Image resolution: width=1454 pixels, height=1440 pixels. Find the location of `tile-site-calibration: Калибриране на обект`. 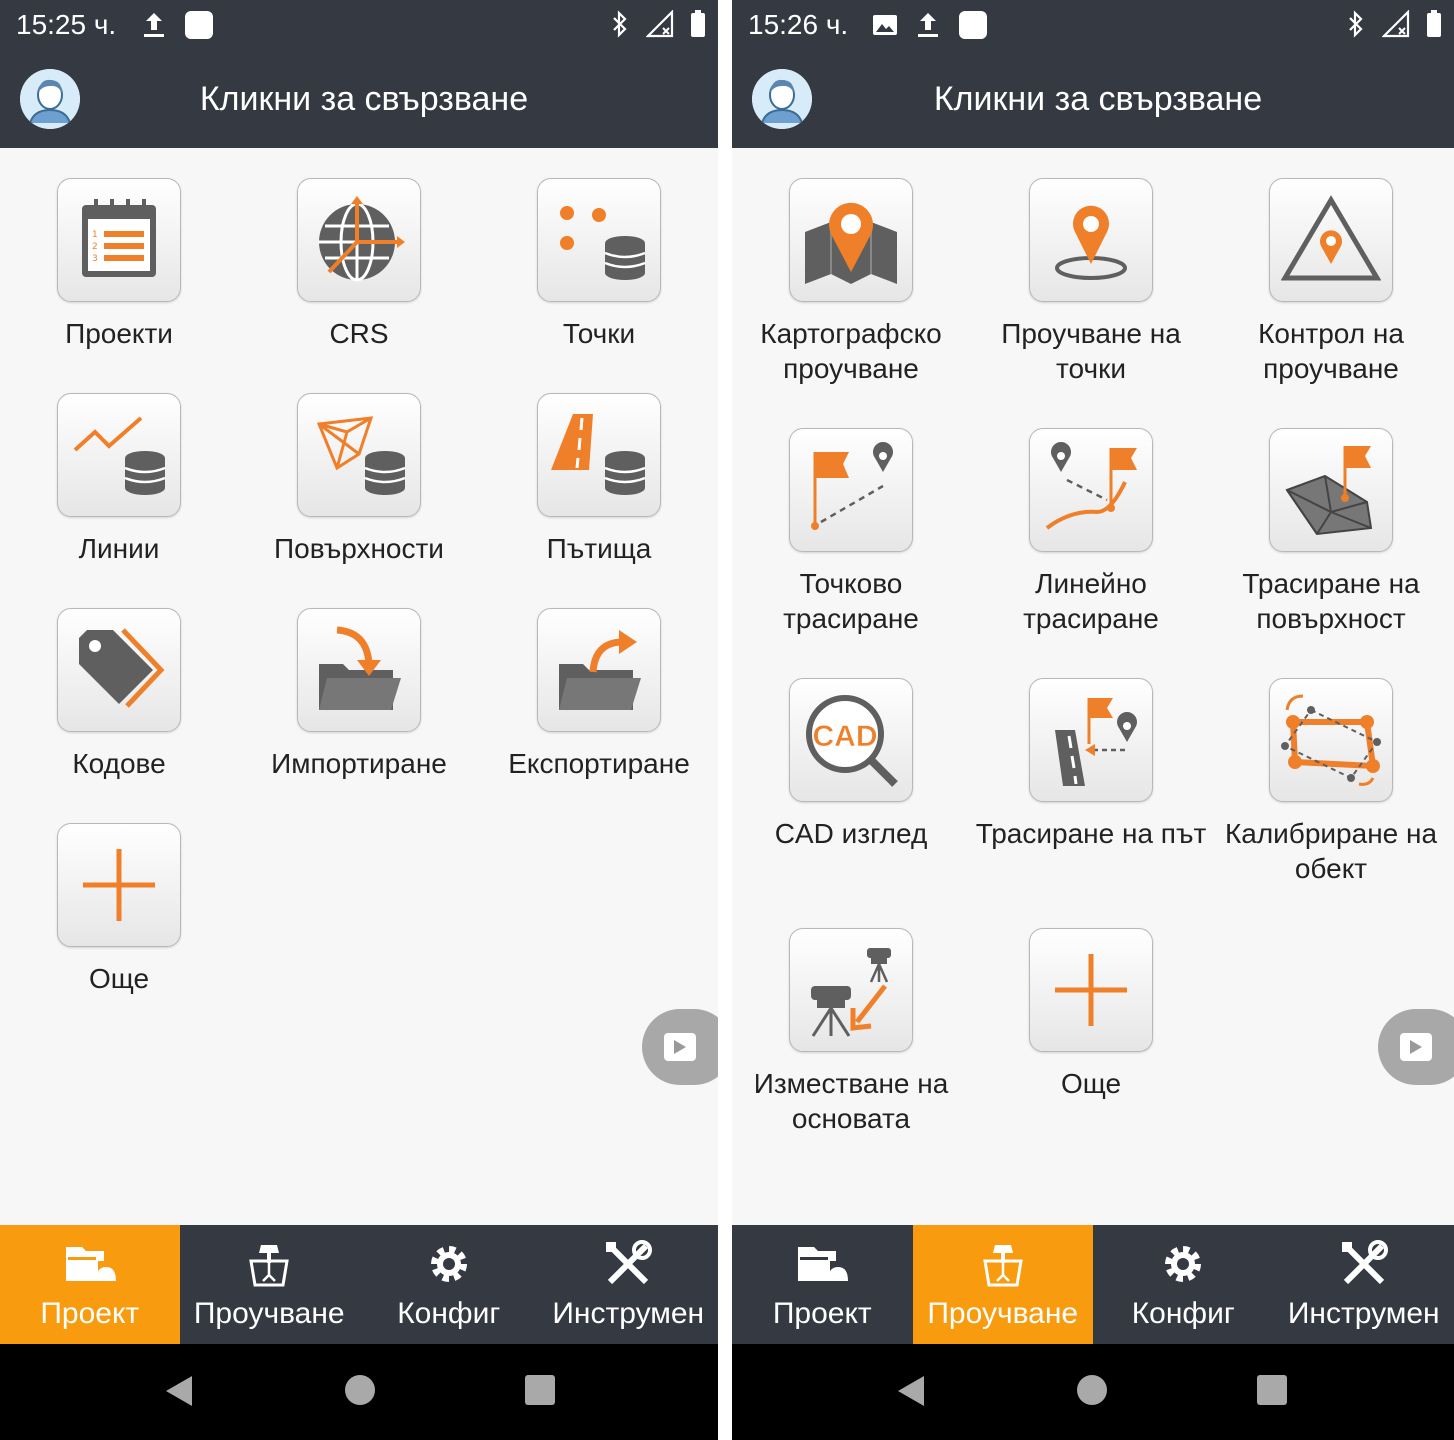

tile-site-calibration: Калибриране на обект is located at coordinates (1331, 782).